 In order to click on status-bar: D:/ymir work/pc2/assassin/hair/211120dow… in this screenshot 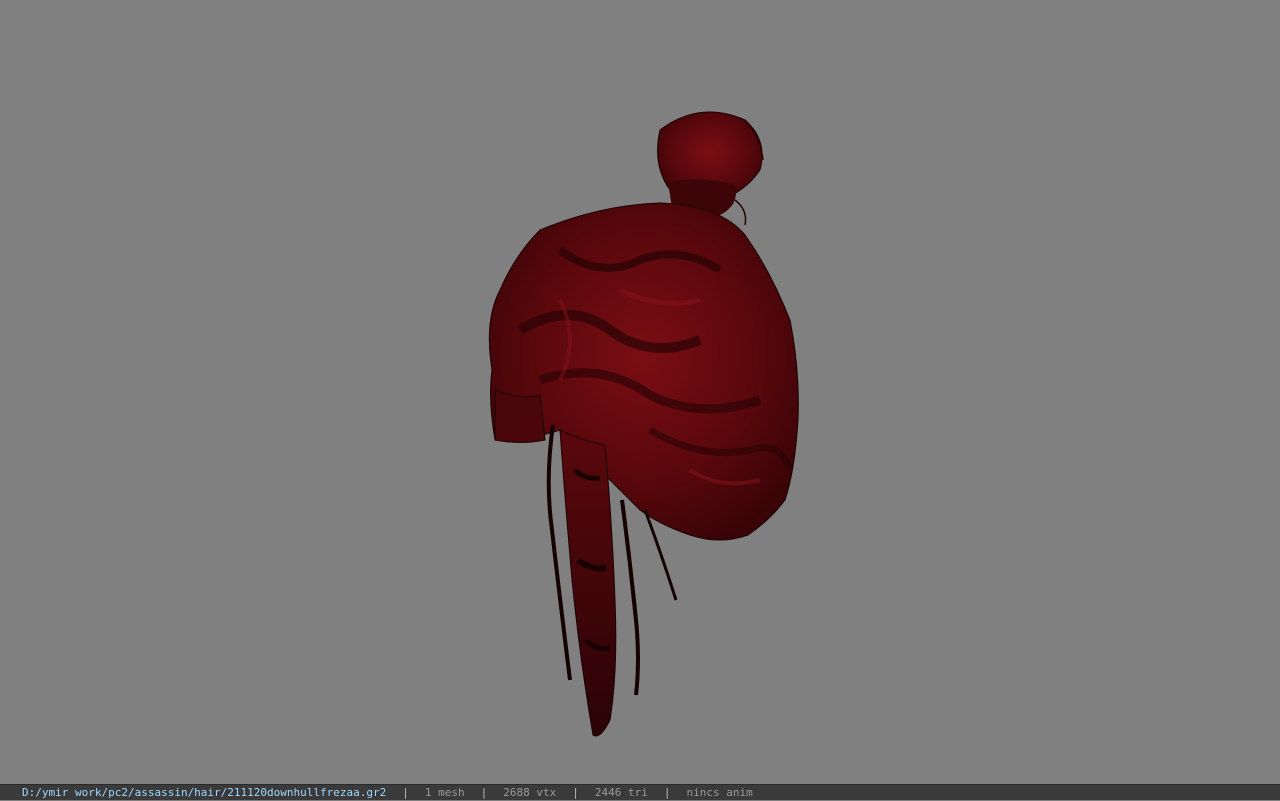, I will do `click(640, 792)`.